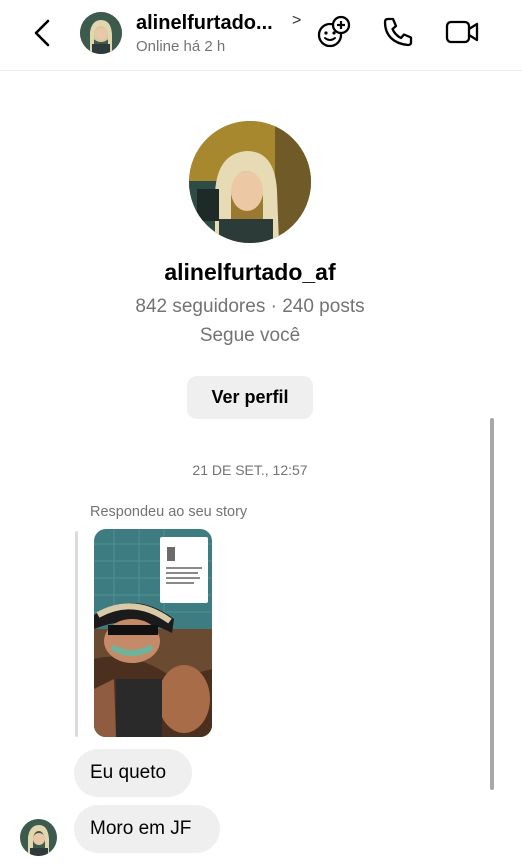 The height and width of the screenshot is (868, 522). What do you see at coordinates (334, 32) in the screenshot?
I see `add-people-icon` at bounding box center [334, 32].